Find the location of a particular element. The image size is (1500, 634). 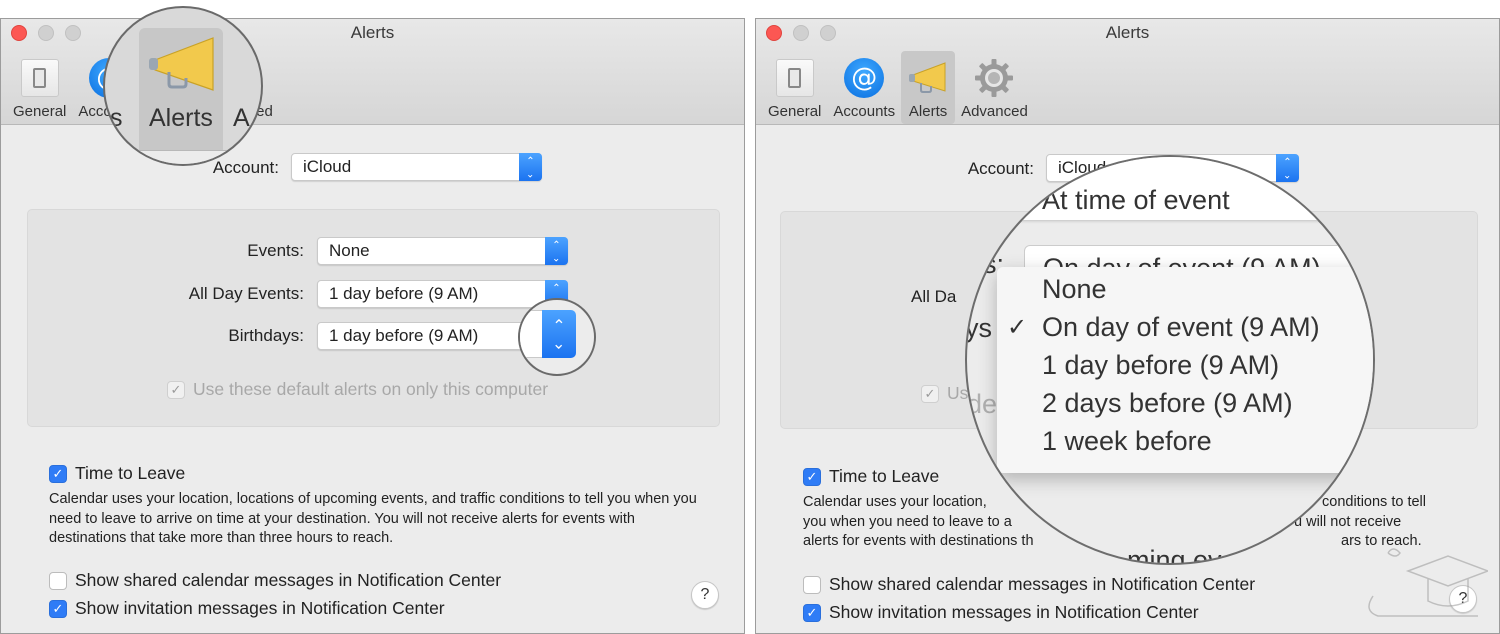

tab-accounts: @ Accounts is located at coordinates (864, 87).